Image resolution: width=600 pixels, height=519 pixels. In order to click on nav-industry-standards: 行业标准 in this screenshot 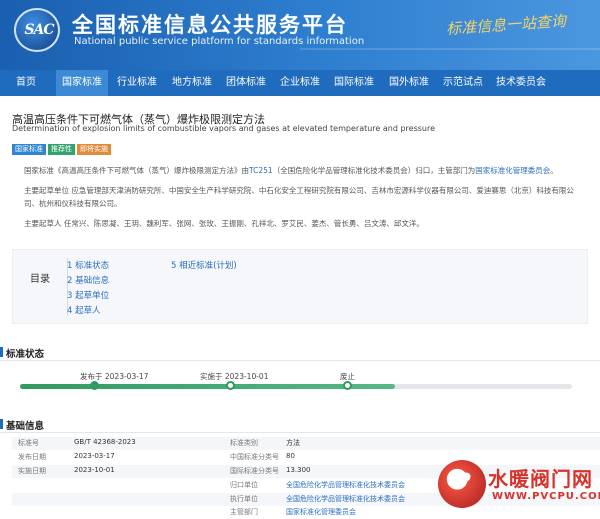, I will do `click(137, 83)`.